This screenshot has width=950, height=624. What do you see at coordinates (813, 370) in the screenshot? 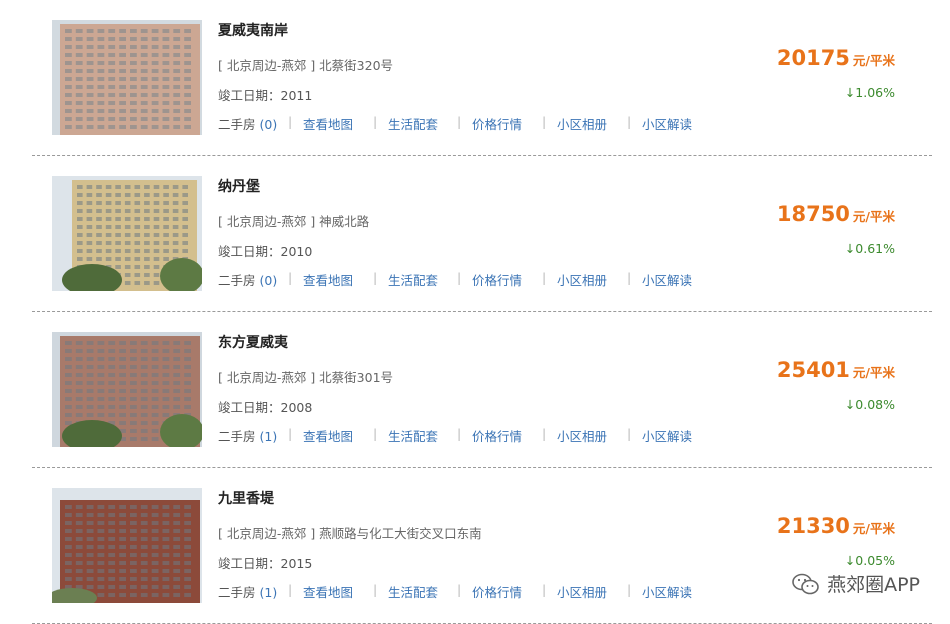
I see `price-value: 25401` at bounding box center [813, 370].